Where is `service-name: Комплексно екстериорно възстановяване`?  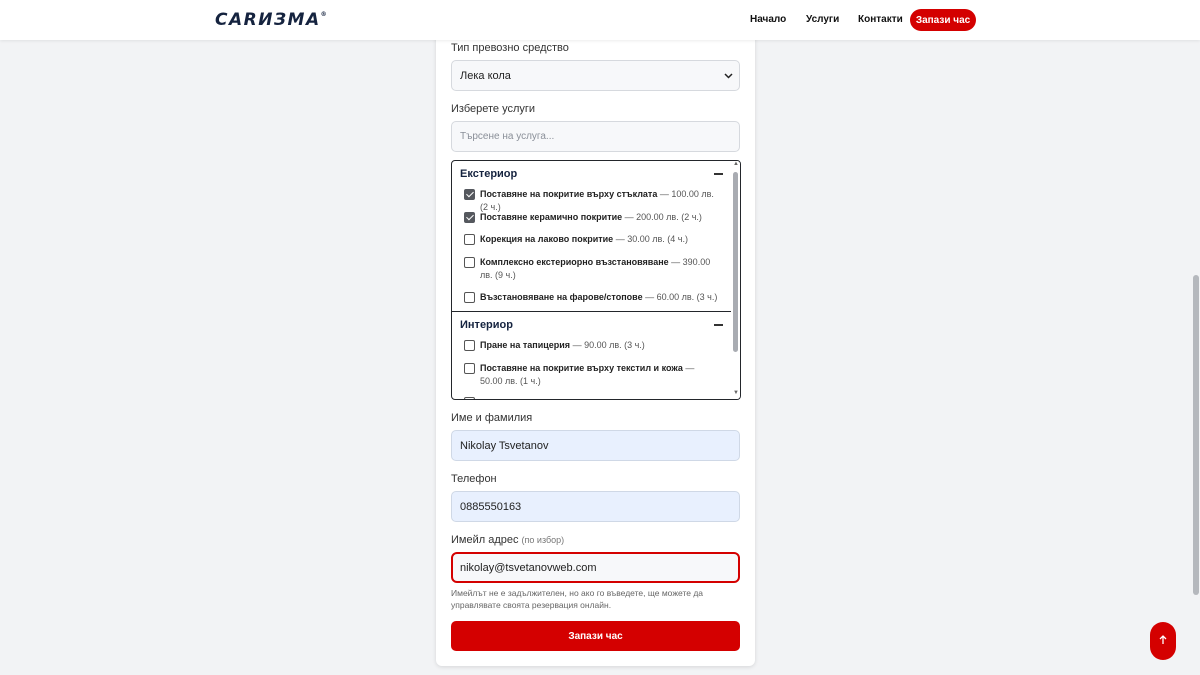 service-name: Комплексно екстериорно възстановяване is located at coordinates (574, 262).